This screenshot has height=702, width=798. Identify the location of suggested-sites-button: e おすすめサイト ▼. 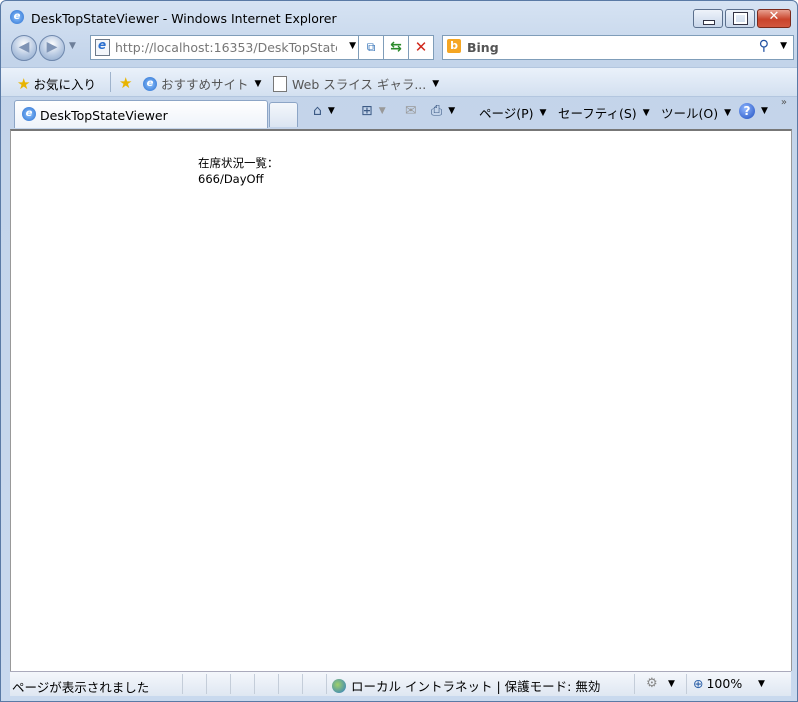
(202, 83).